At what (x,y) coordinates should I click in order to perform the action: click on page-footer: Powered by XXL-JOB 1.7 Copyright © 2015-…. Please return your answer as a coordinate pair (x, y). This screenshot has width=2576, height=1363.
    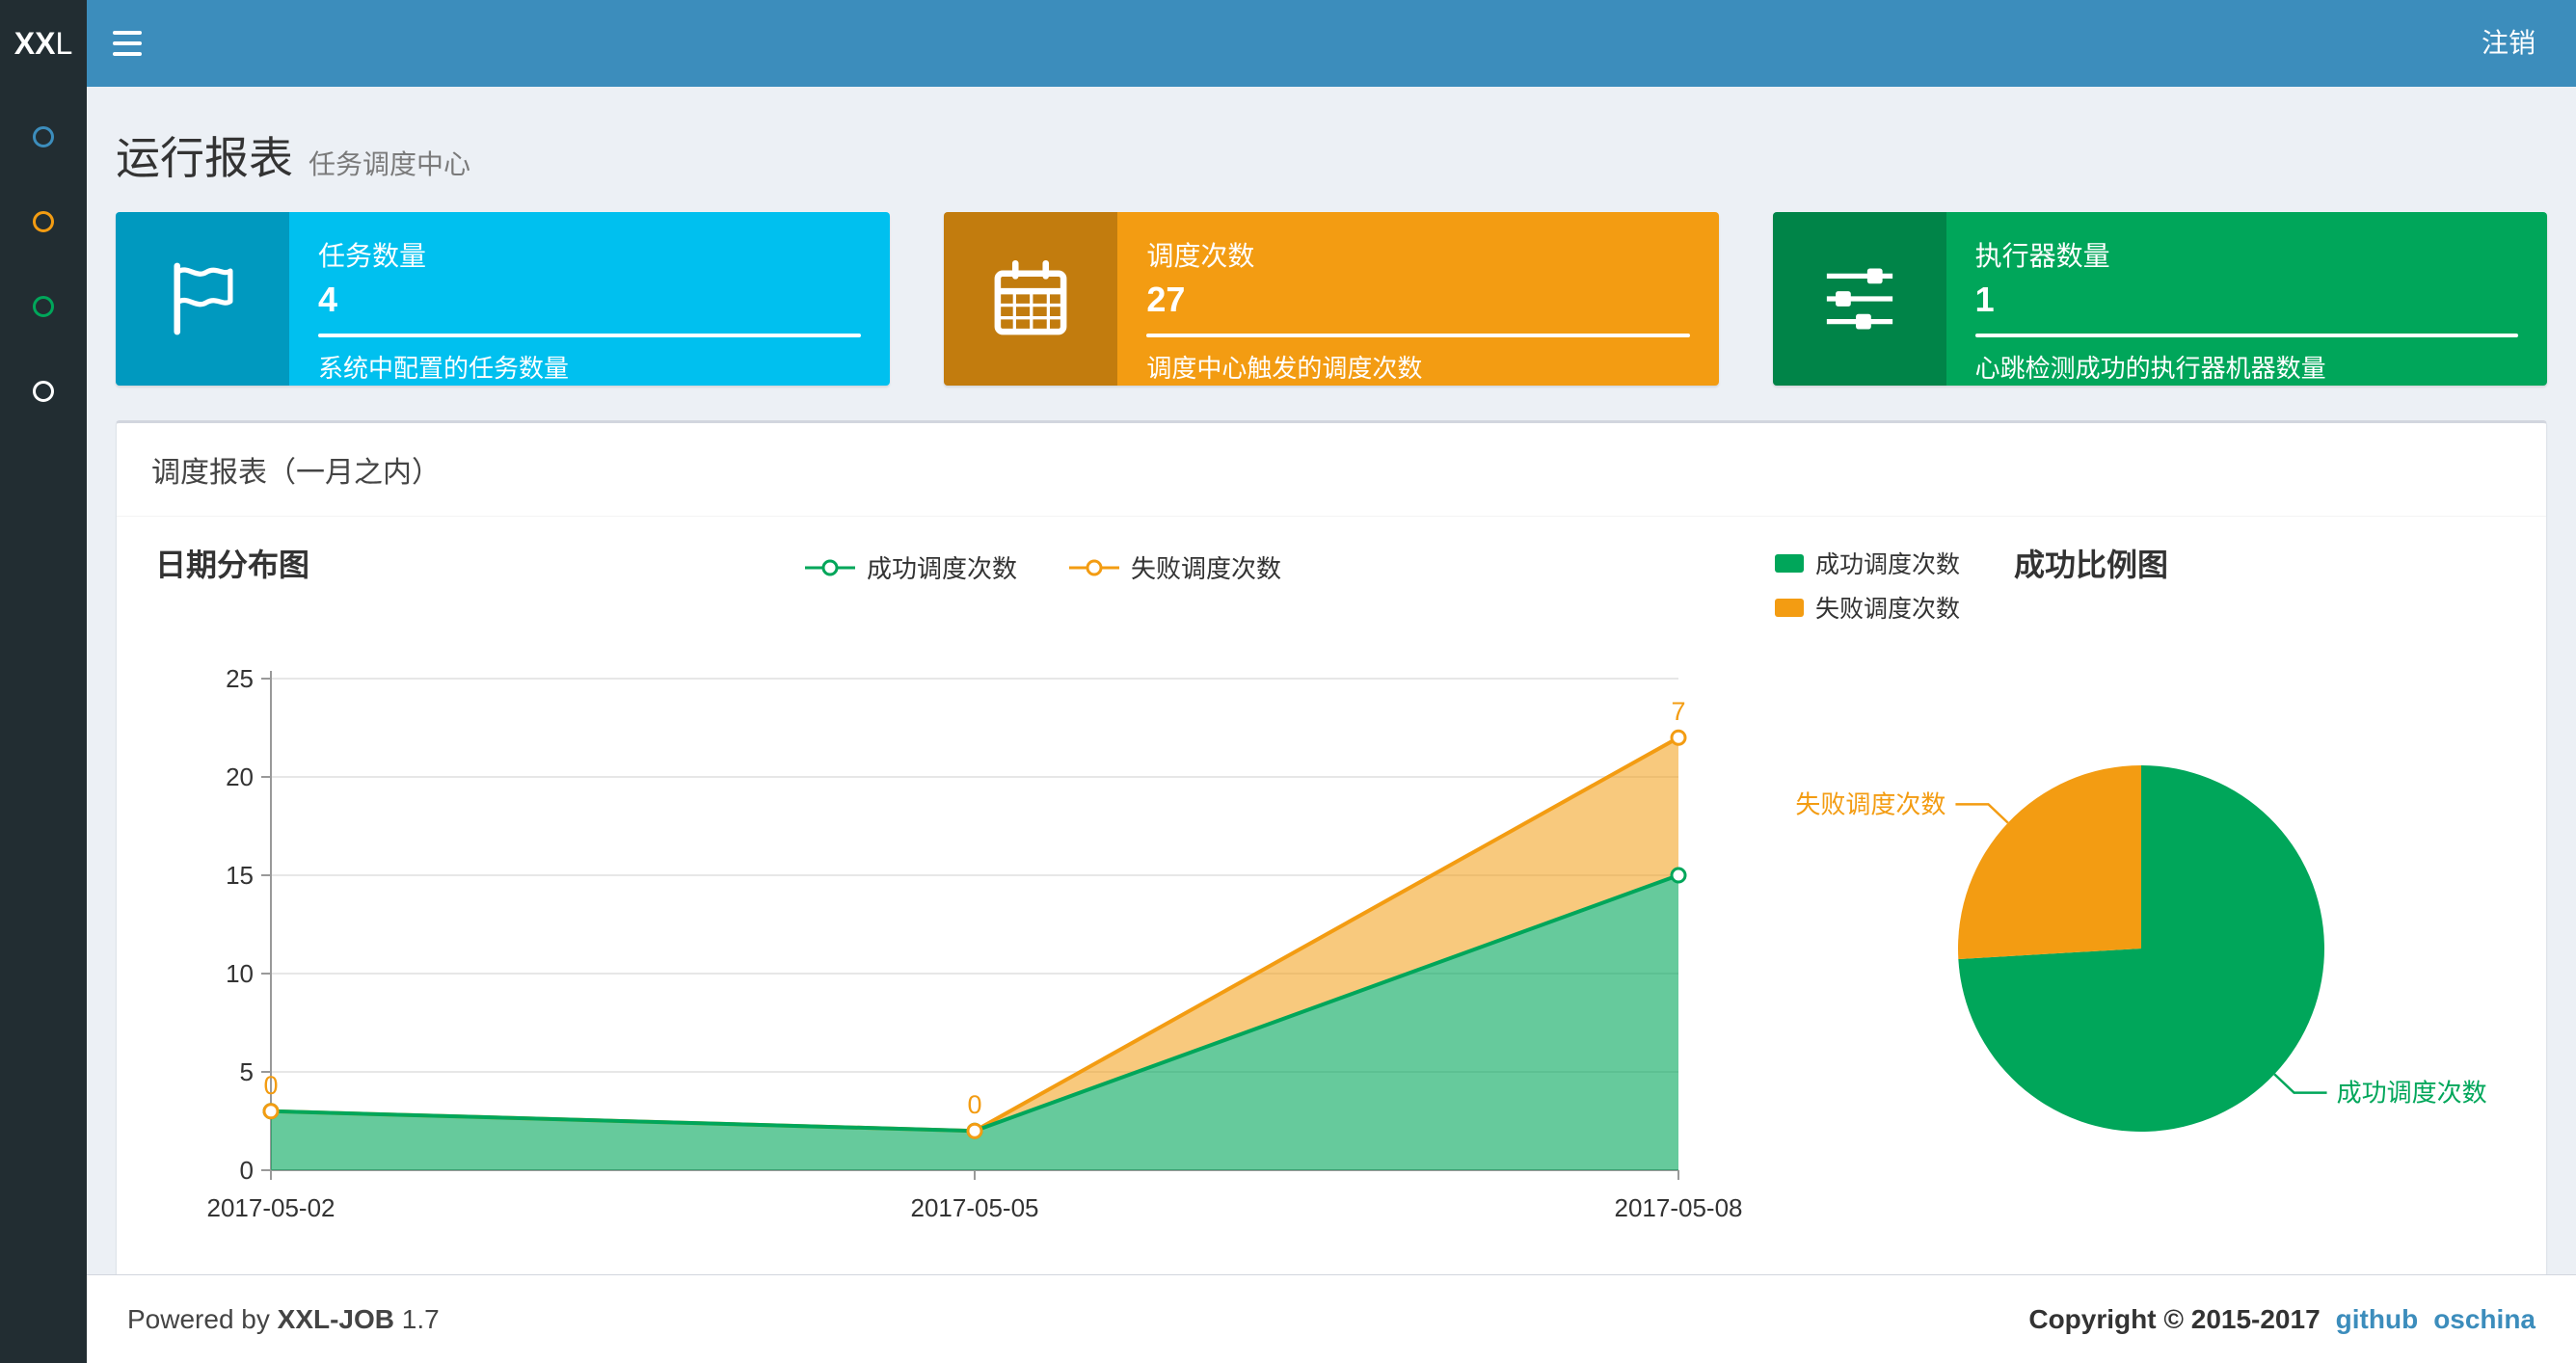
    Looking at the image, I should click on (1331, 1318).